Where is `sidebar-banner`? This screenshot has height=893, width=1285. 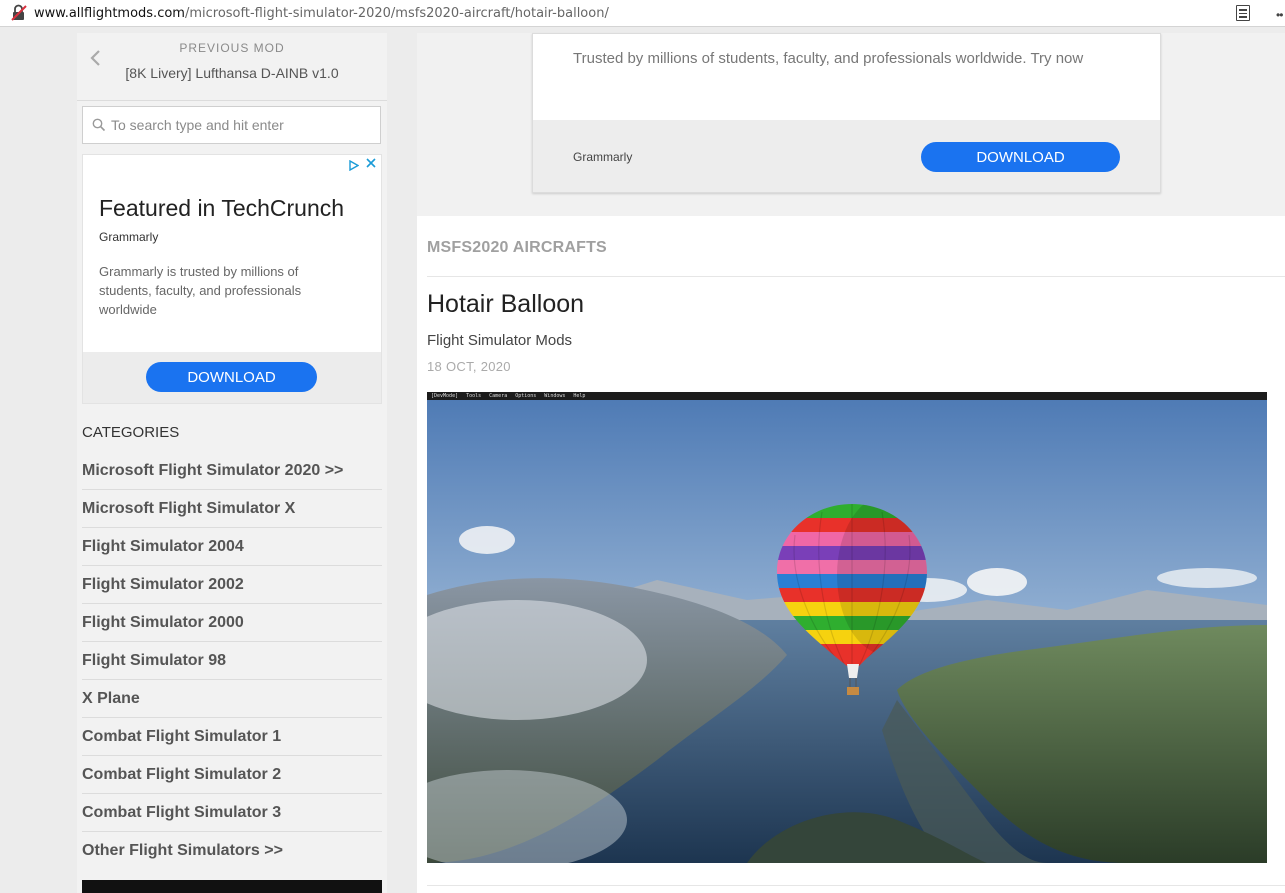
sidebar-banner is located at coordinates (232, 886).